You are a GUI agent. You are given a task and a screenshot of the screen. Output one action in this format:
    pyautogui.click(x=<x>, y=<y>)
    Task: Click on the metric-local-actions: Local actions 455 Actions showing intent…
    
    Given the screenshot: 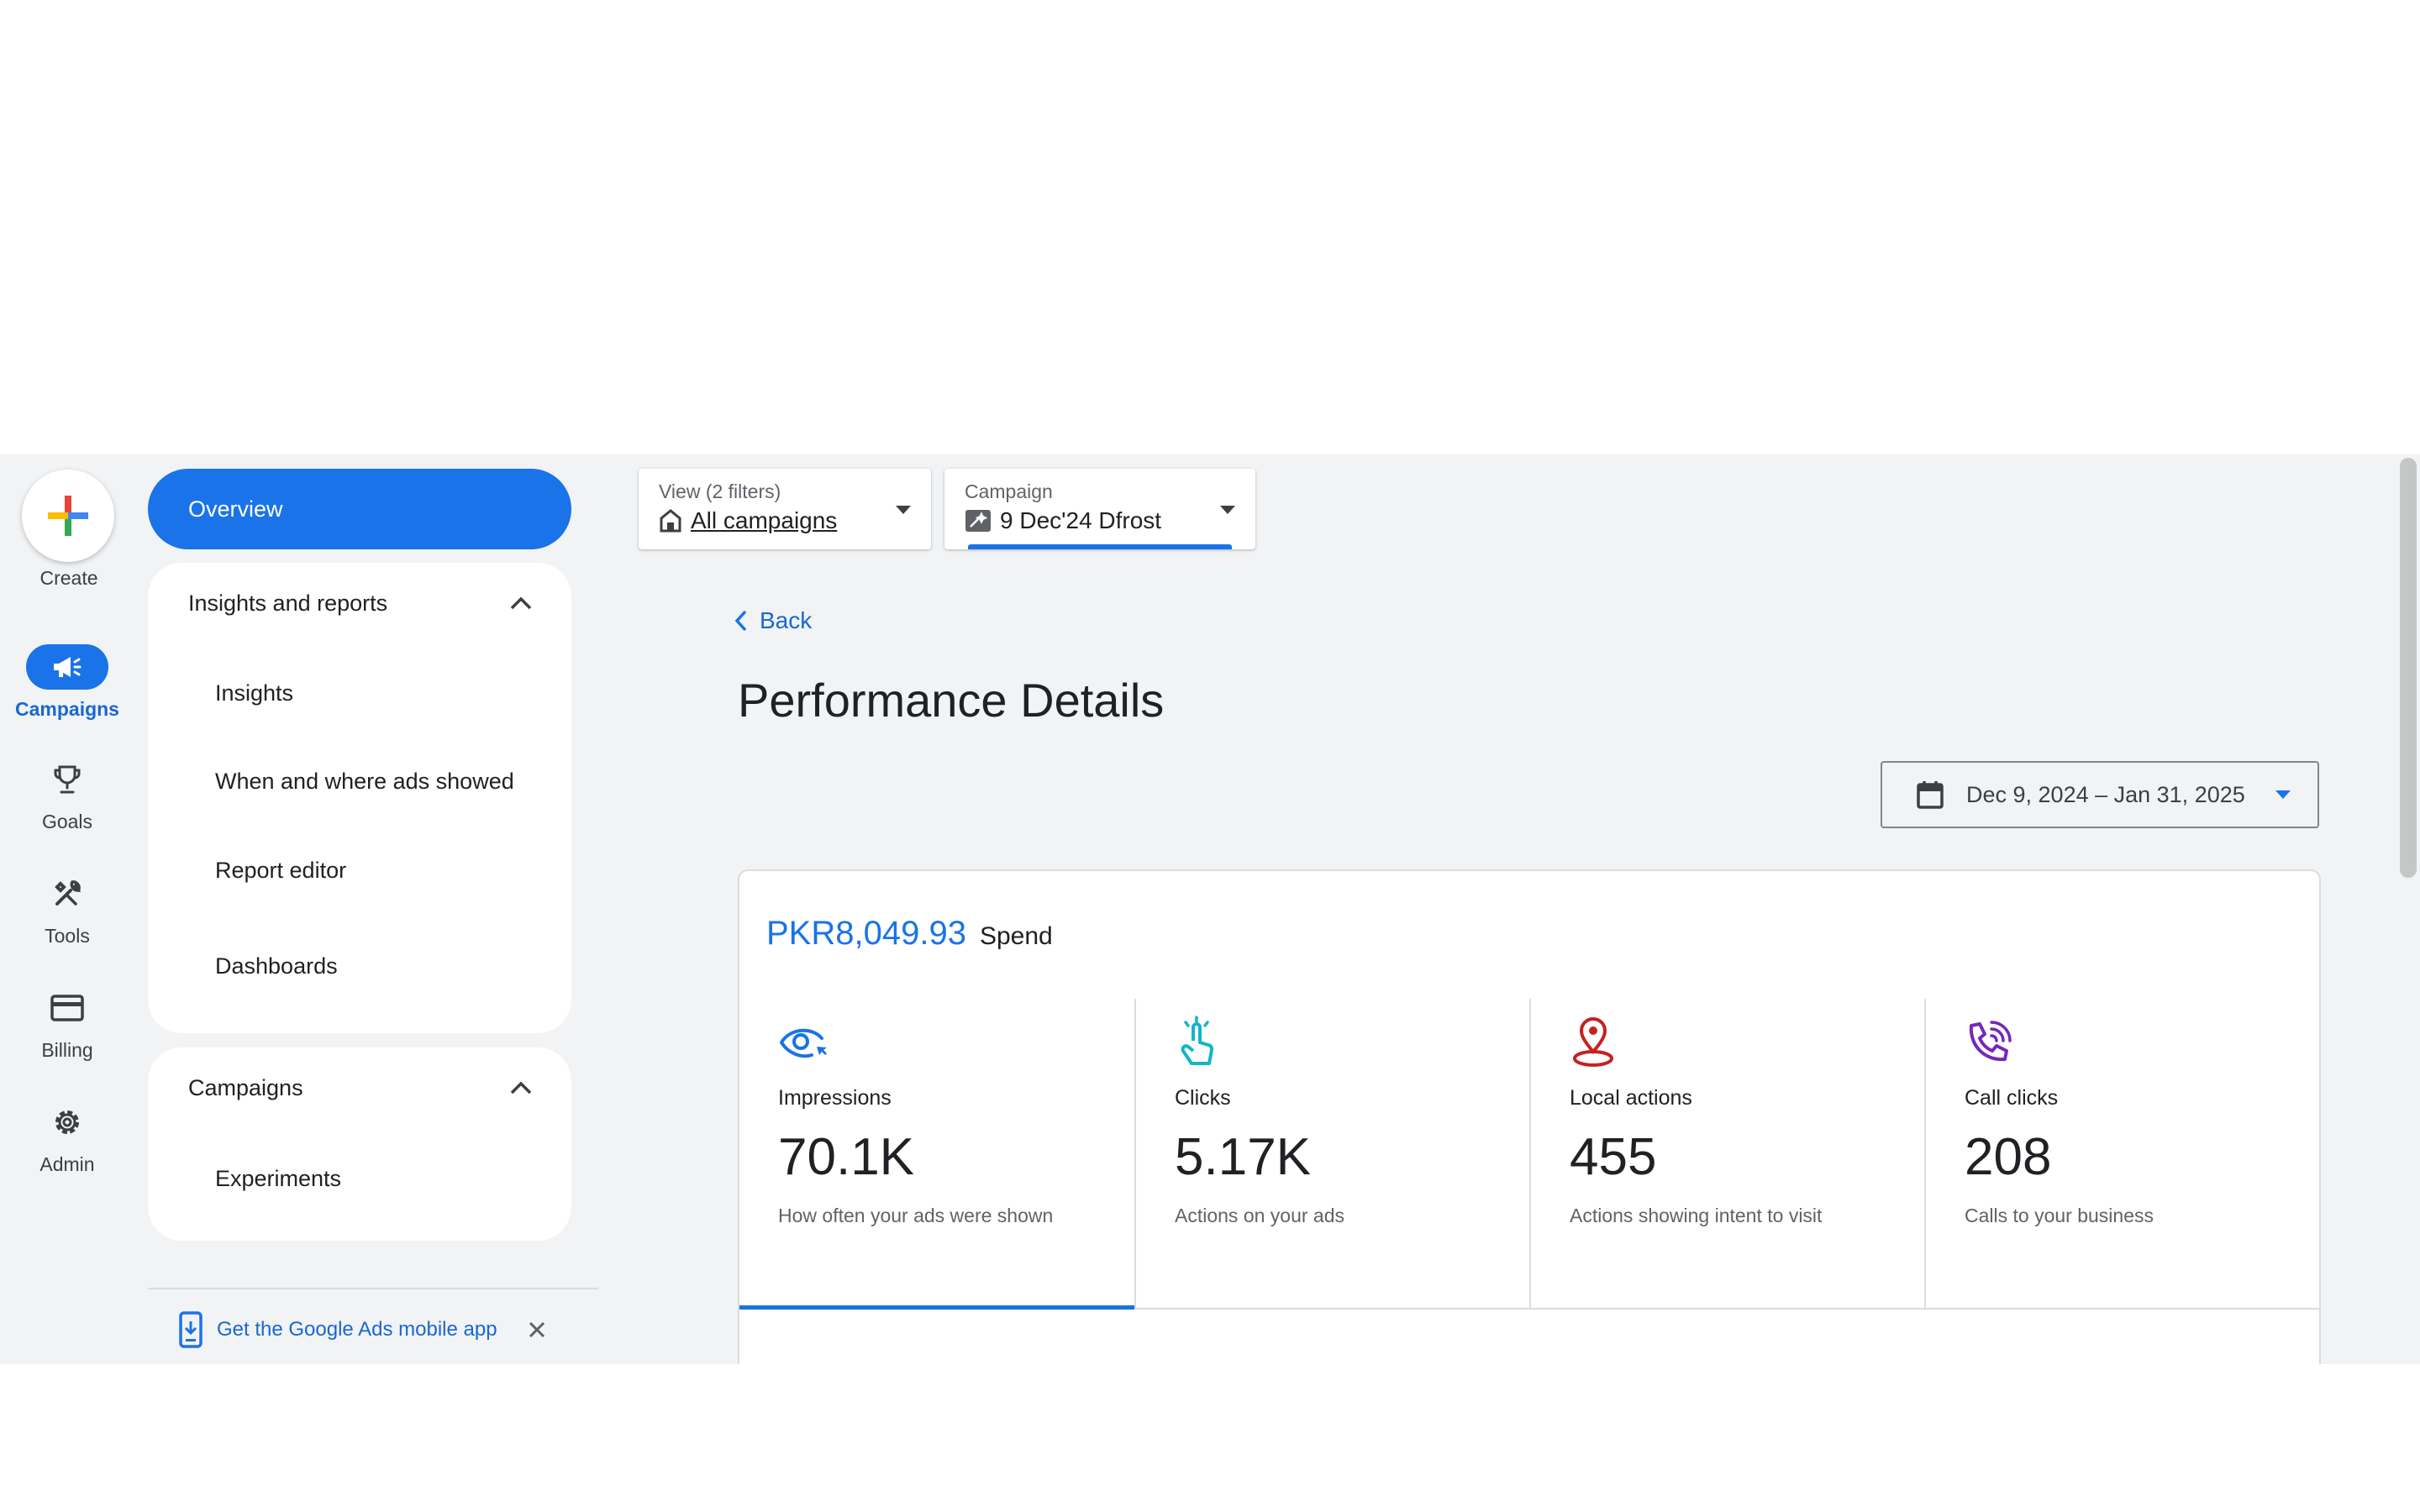 What is the action you would take?
    pyautogui.click(x=1727, y=1153)
    